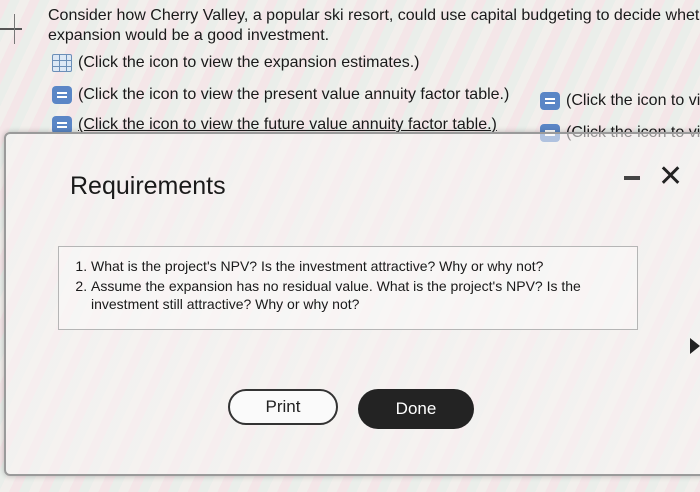 This screenshot has height=492, width=700. What do you see at coordinates (14, 30) in the screenshot?
I see `back-arrow-icon` at bounding box center [14, 30].